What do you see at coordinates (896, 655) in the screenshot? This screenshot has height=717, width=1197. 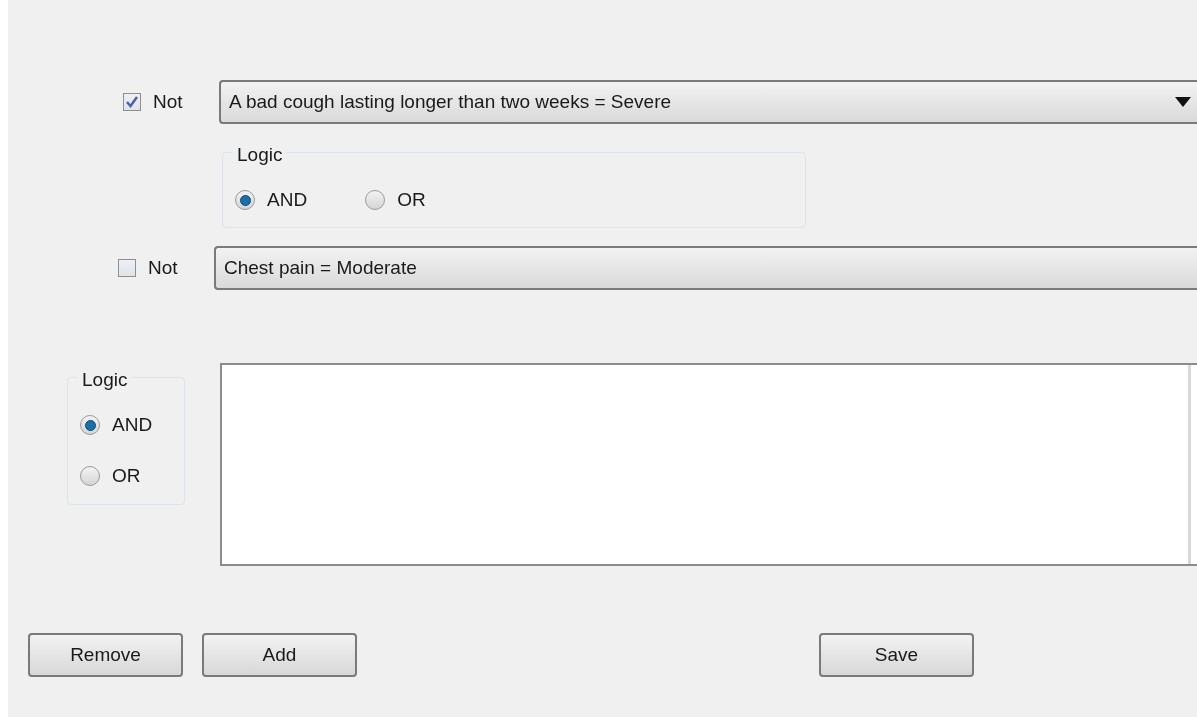 I see `action-button: Save` at bounding box center [896, 655].